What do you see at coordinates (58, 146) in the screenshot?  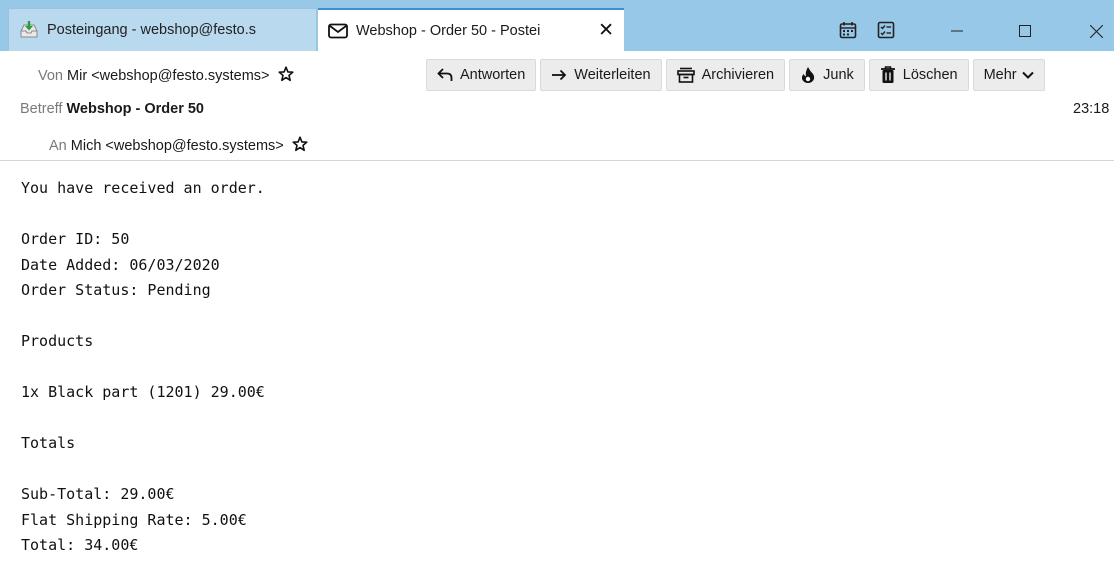 I see `to-label: An` at bounding box center [58, 146].